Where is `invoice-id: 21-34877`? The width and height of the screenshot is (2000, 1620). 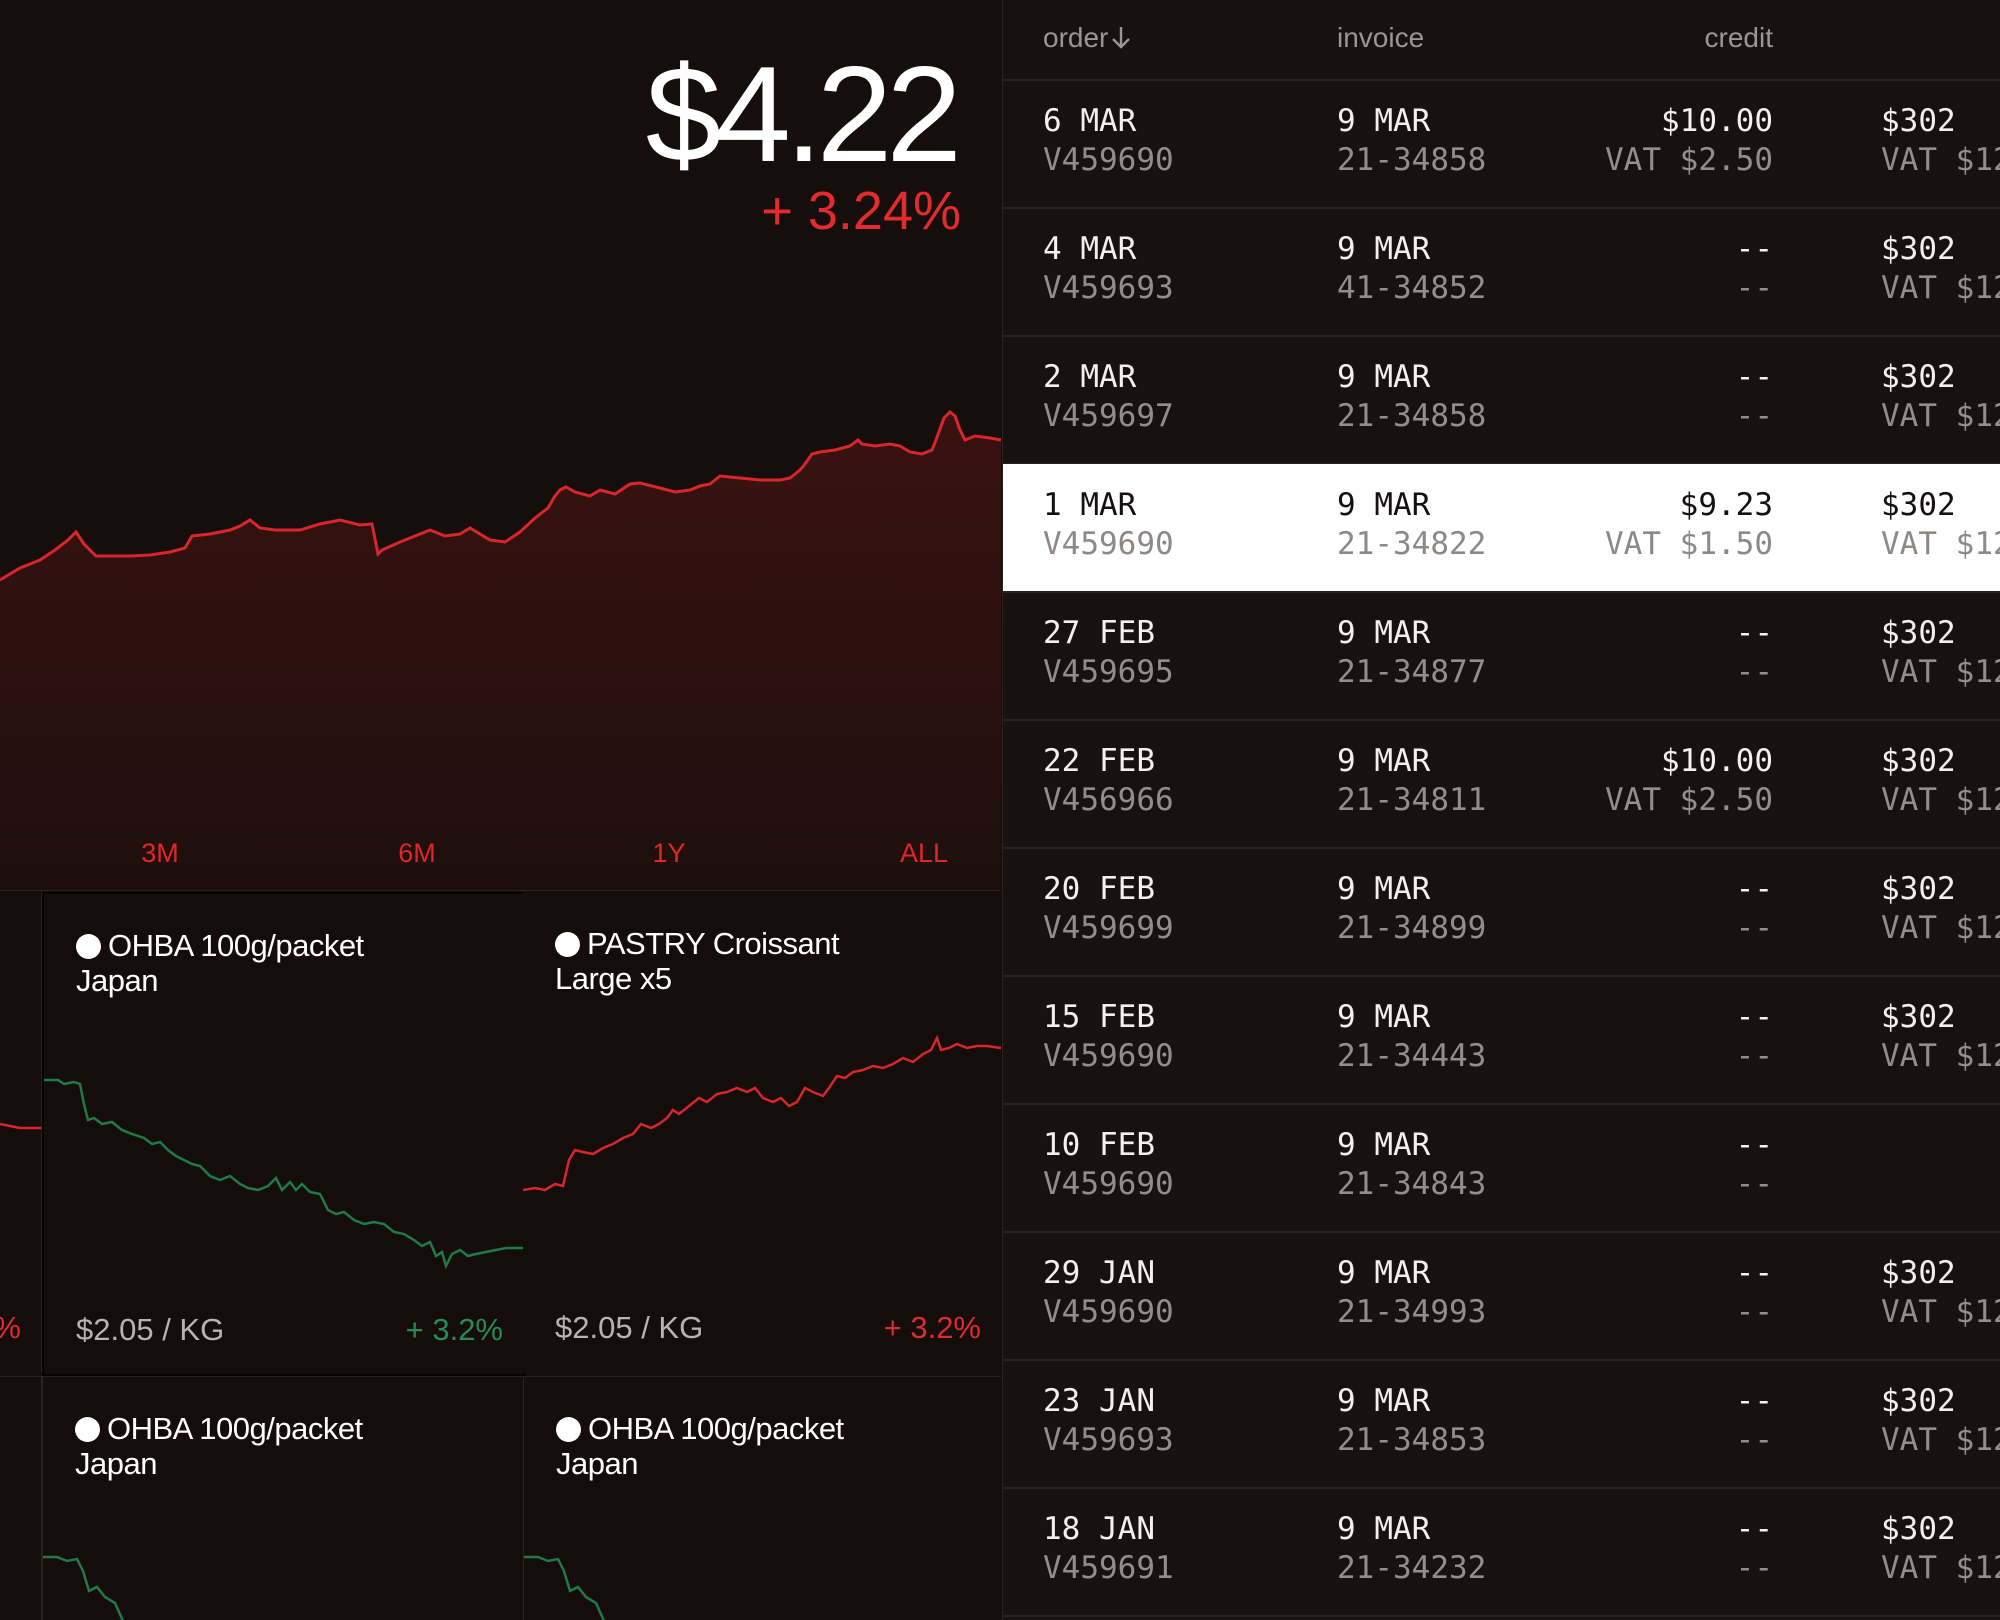 invoice-id: 21-34877 is located at coordinates (1412, 672).